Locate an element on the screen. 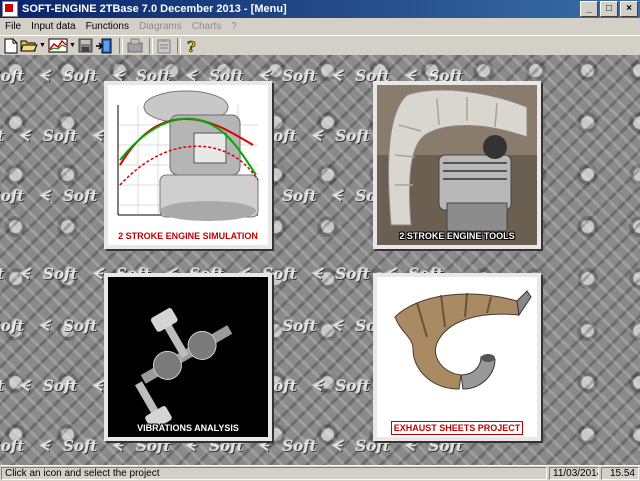 This screenshot has width=640, height=481. minimize-button: _ is located at coordinates (589, 9).